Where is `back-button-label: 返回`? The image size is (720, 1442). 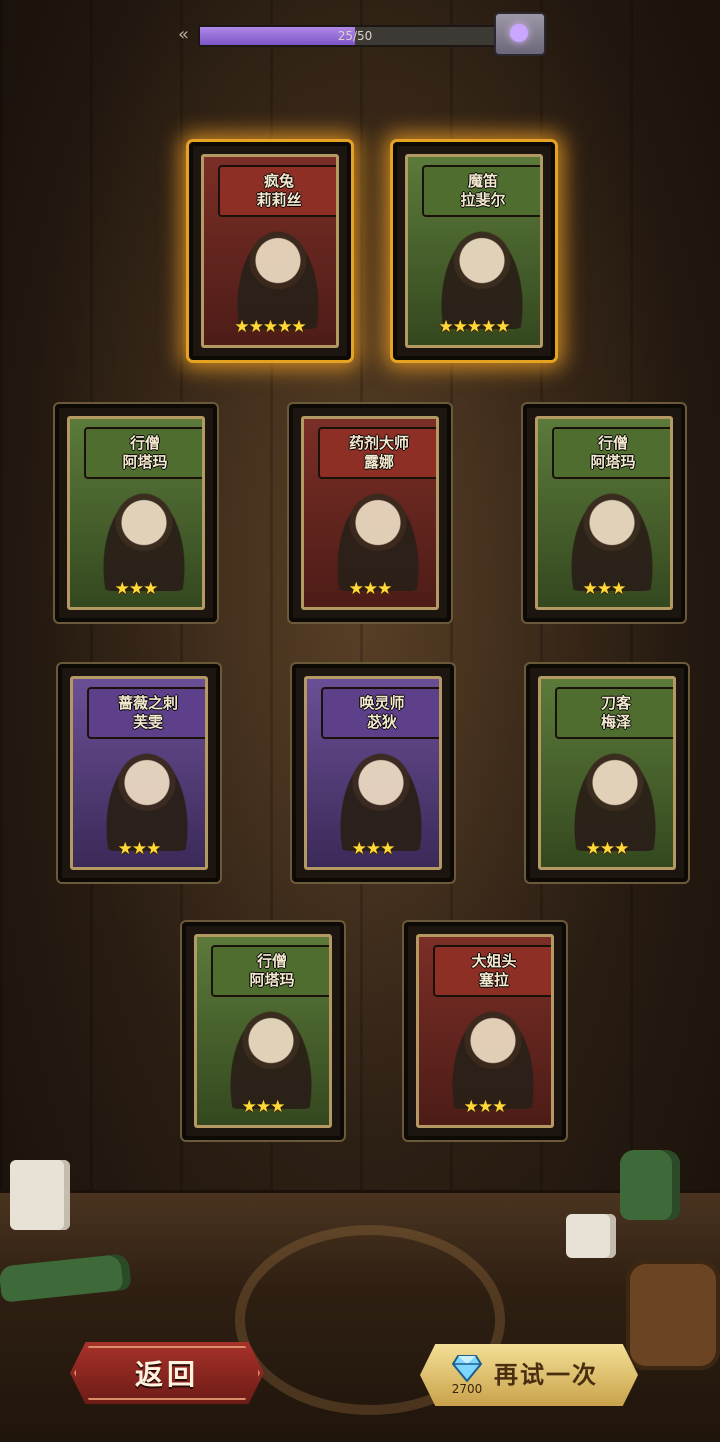
back-button-label: 返回 is located at coordinates (166, 1374).